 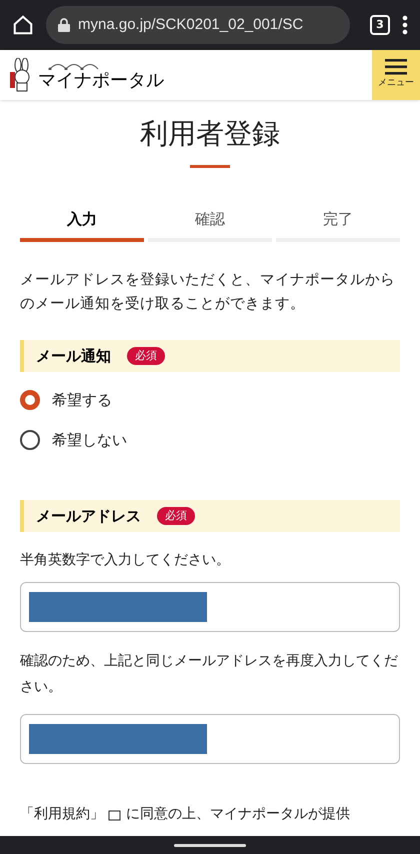 I want to click on terms-link: 「利用規約」, so click(x=62, y=814).